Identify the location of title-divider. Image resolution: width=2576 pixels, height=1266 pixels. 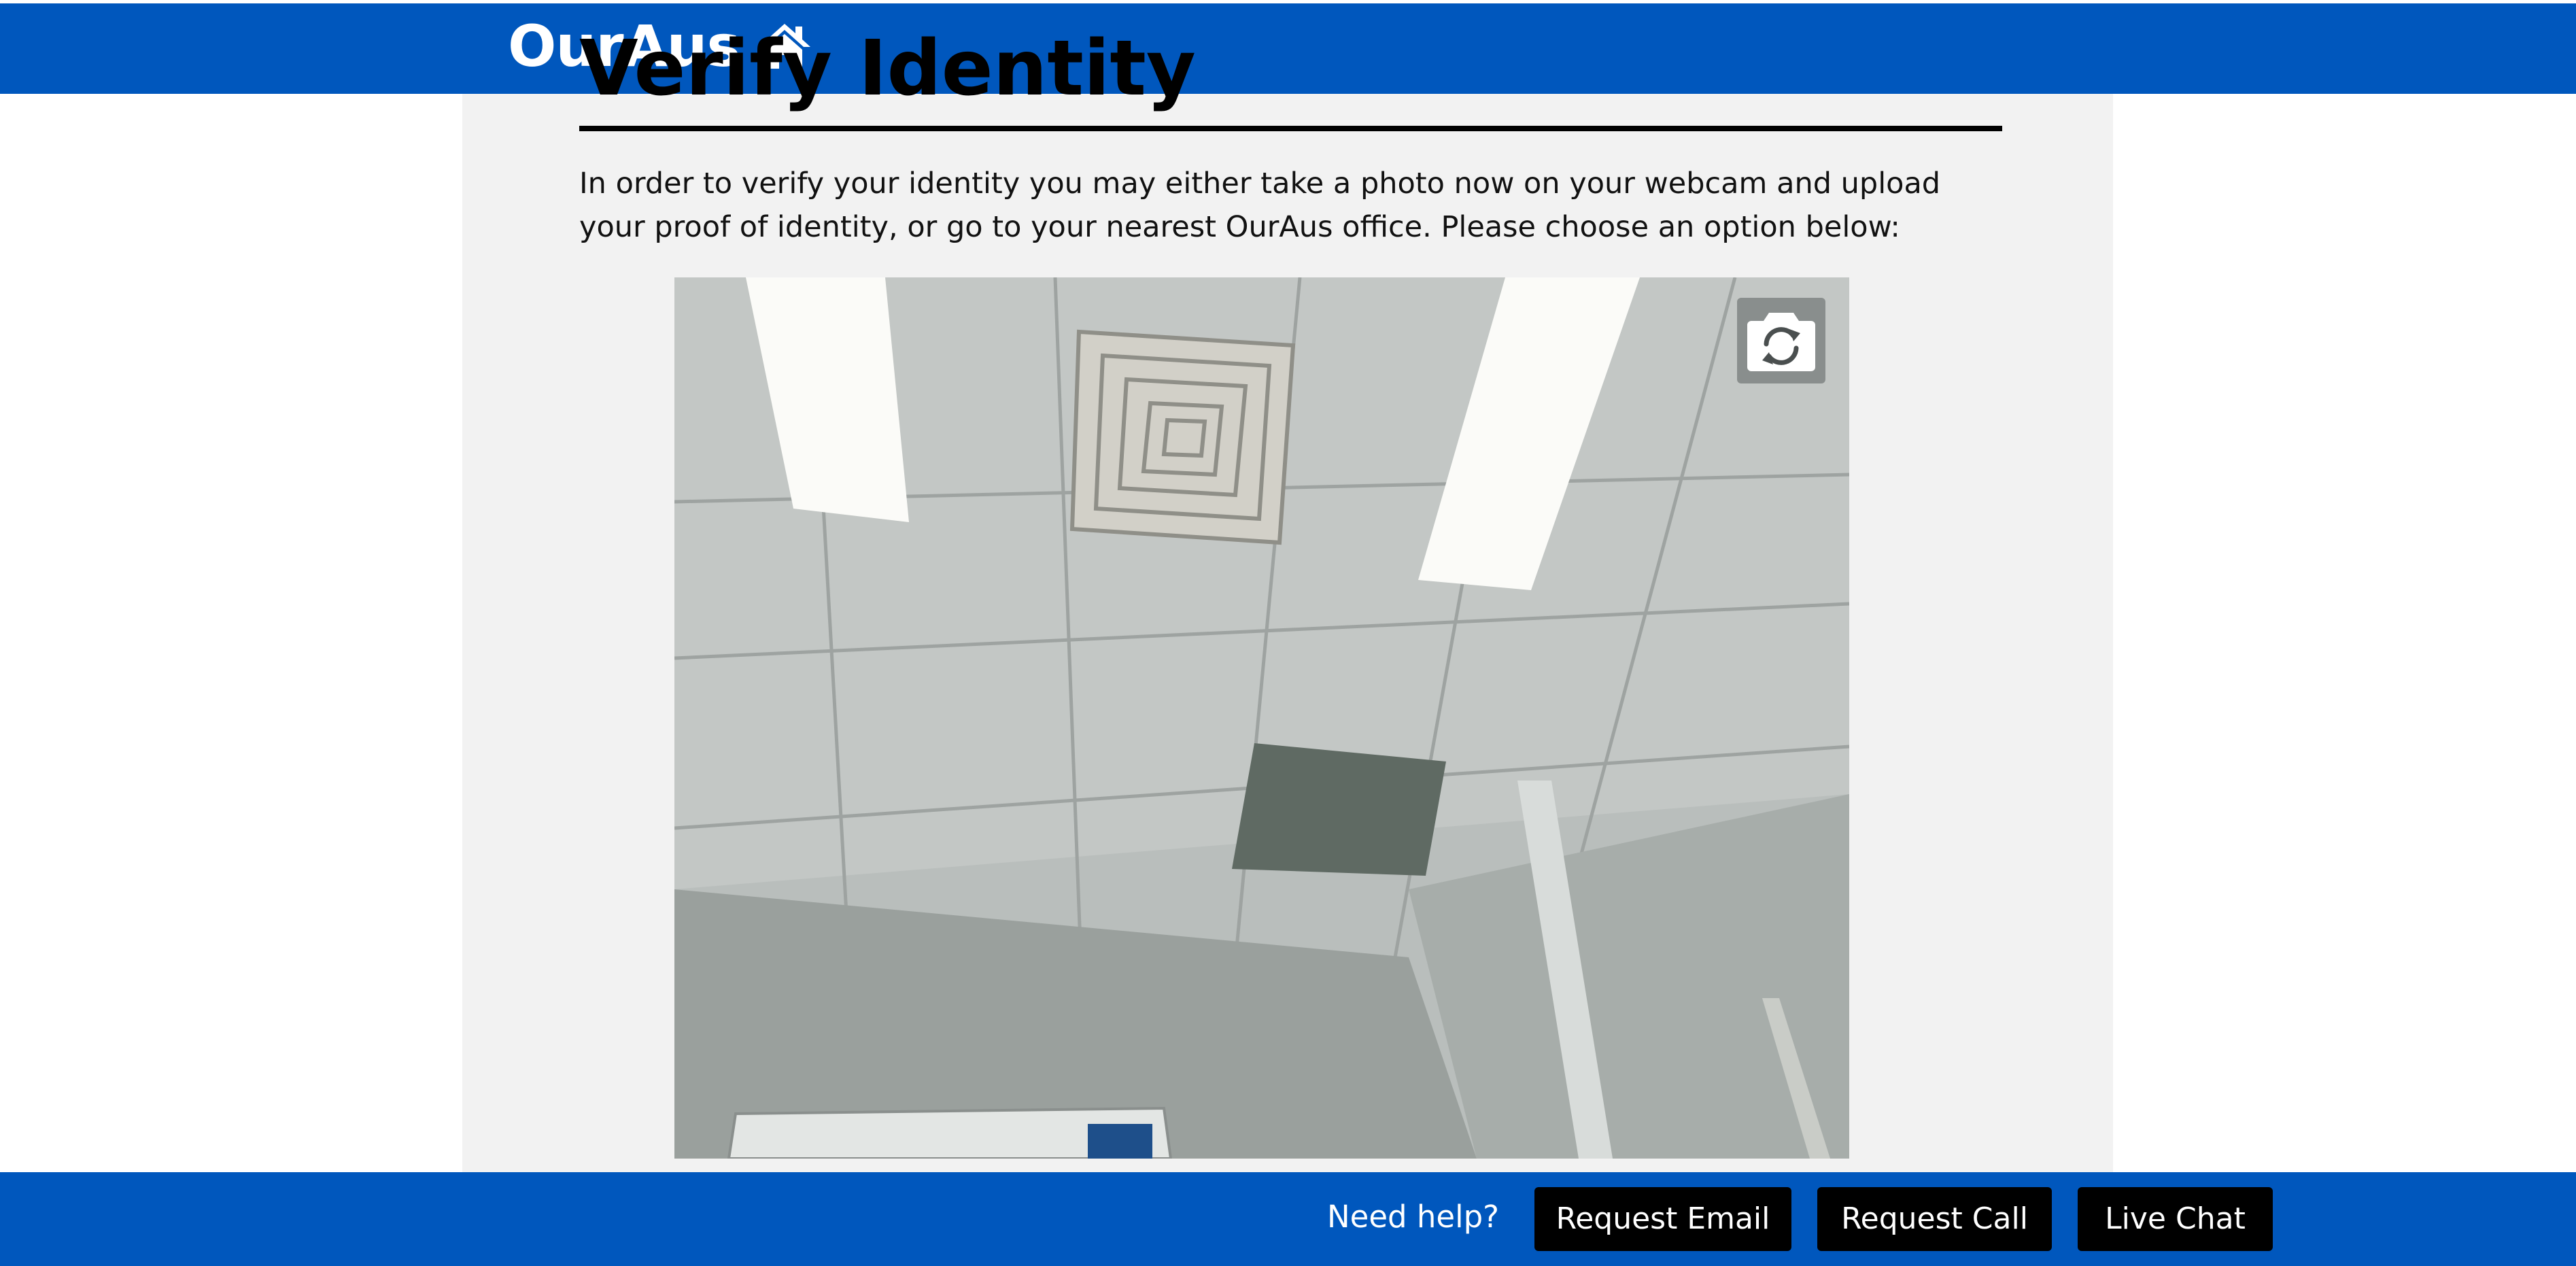
(1290, 128).